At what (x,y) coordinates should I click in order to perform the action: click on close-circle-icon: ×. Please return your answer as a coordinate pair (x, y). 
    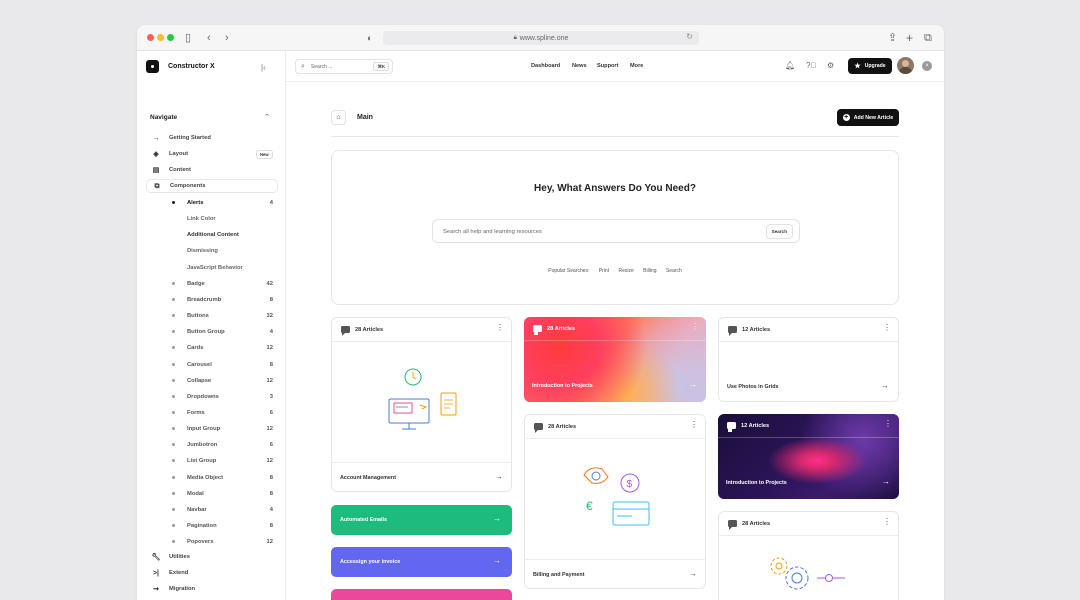
    Looking at the image, I should click on (927, 66).